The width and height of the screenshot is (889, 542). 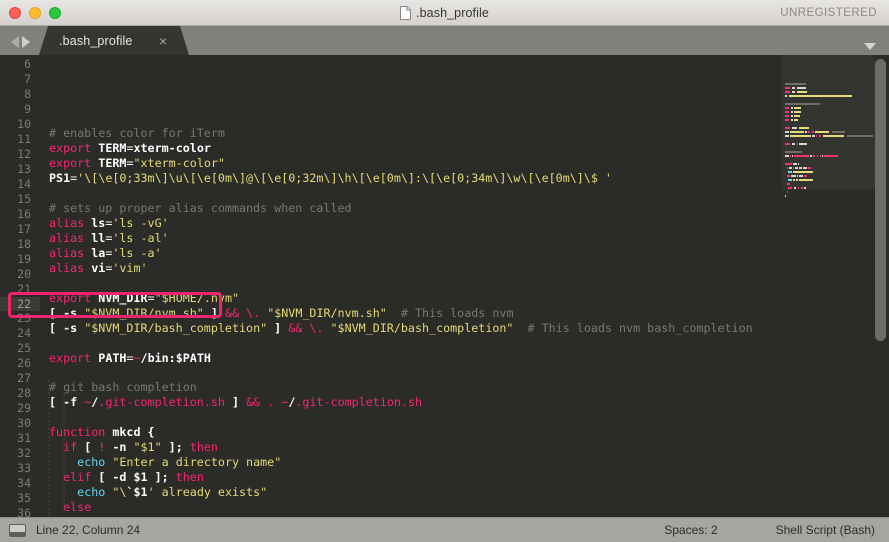 I want to click on code-line: # enables color for iTerm, so click(x=415, y=133).